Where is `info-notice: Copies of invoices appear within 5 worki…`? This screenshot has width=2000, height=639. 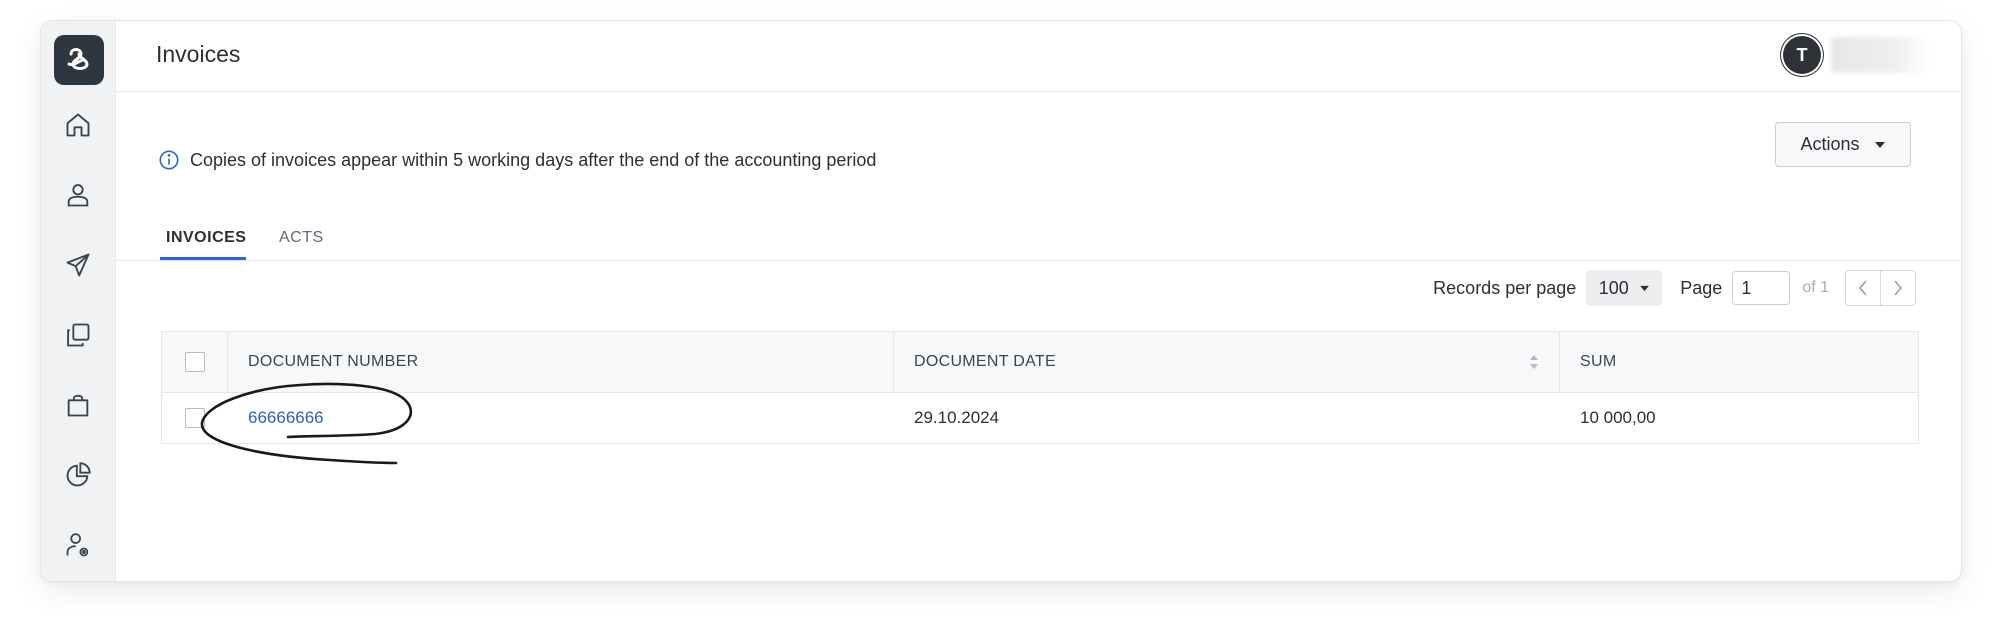
info-notice: Copies of invoices appear within 5 worki… is located at coordinates (517, 160).